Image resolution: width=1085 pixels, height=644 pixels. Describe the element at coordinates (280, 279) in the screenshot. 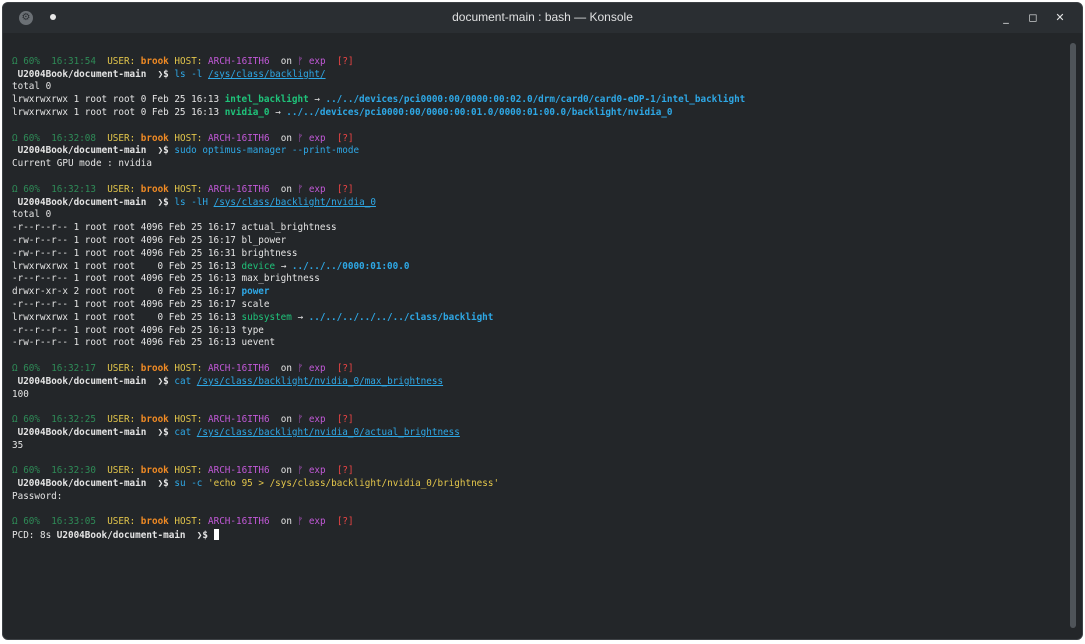

I see `ls-entry-name: max_brightness` at that location.